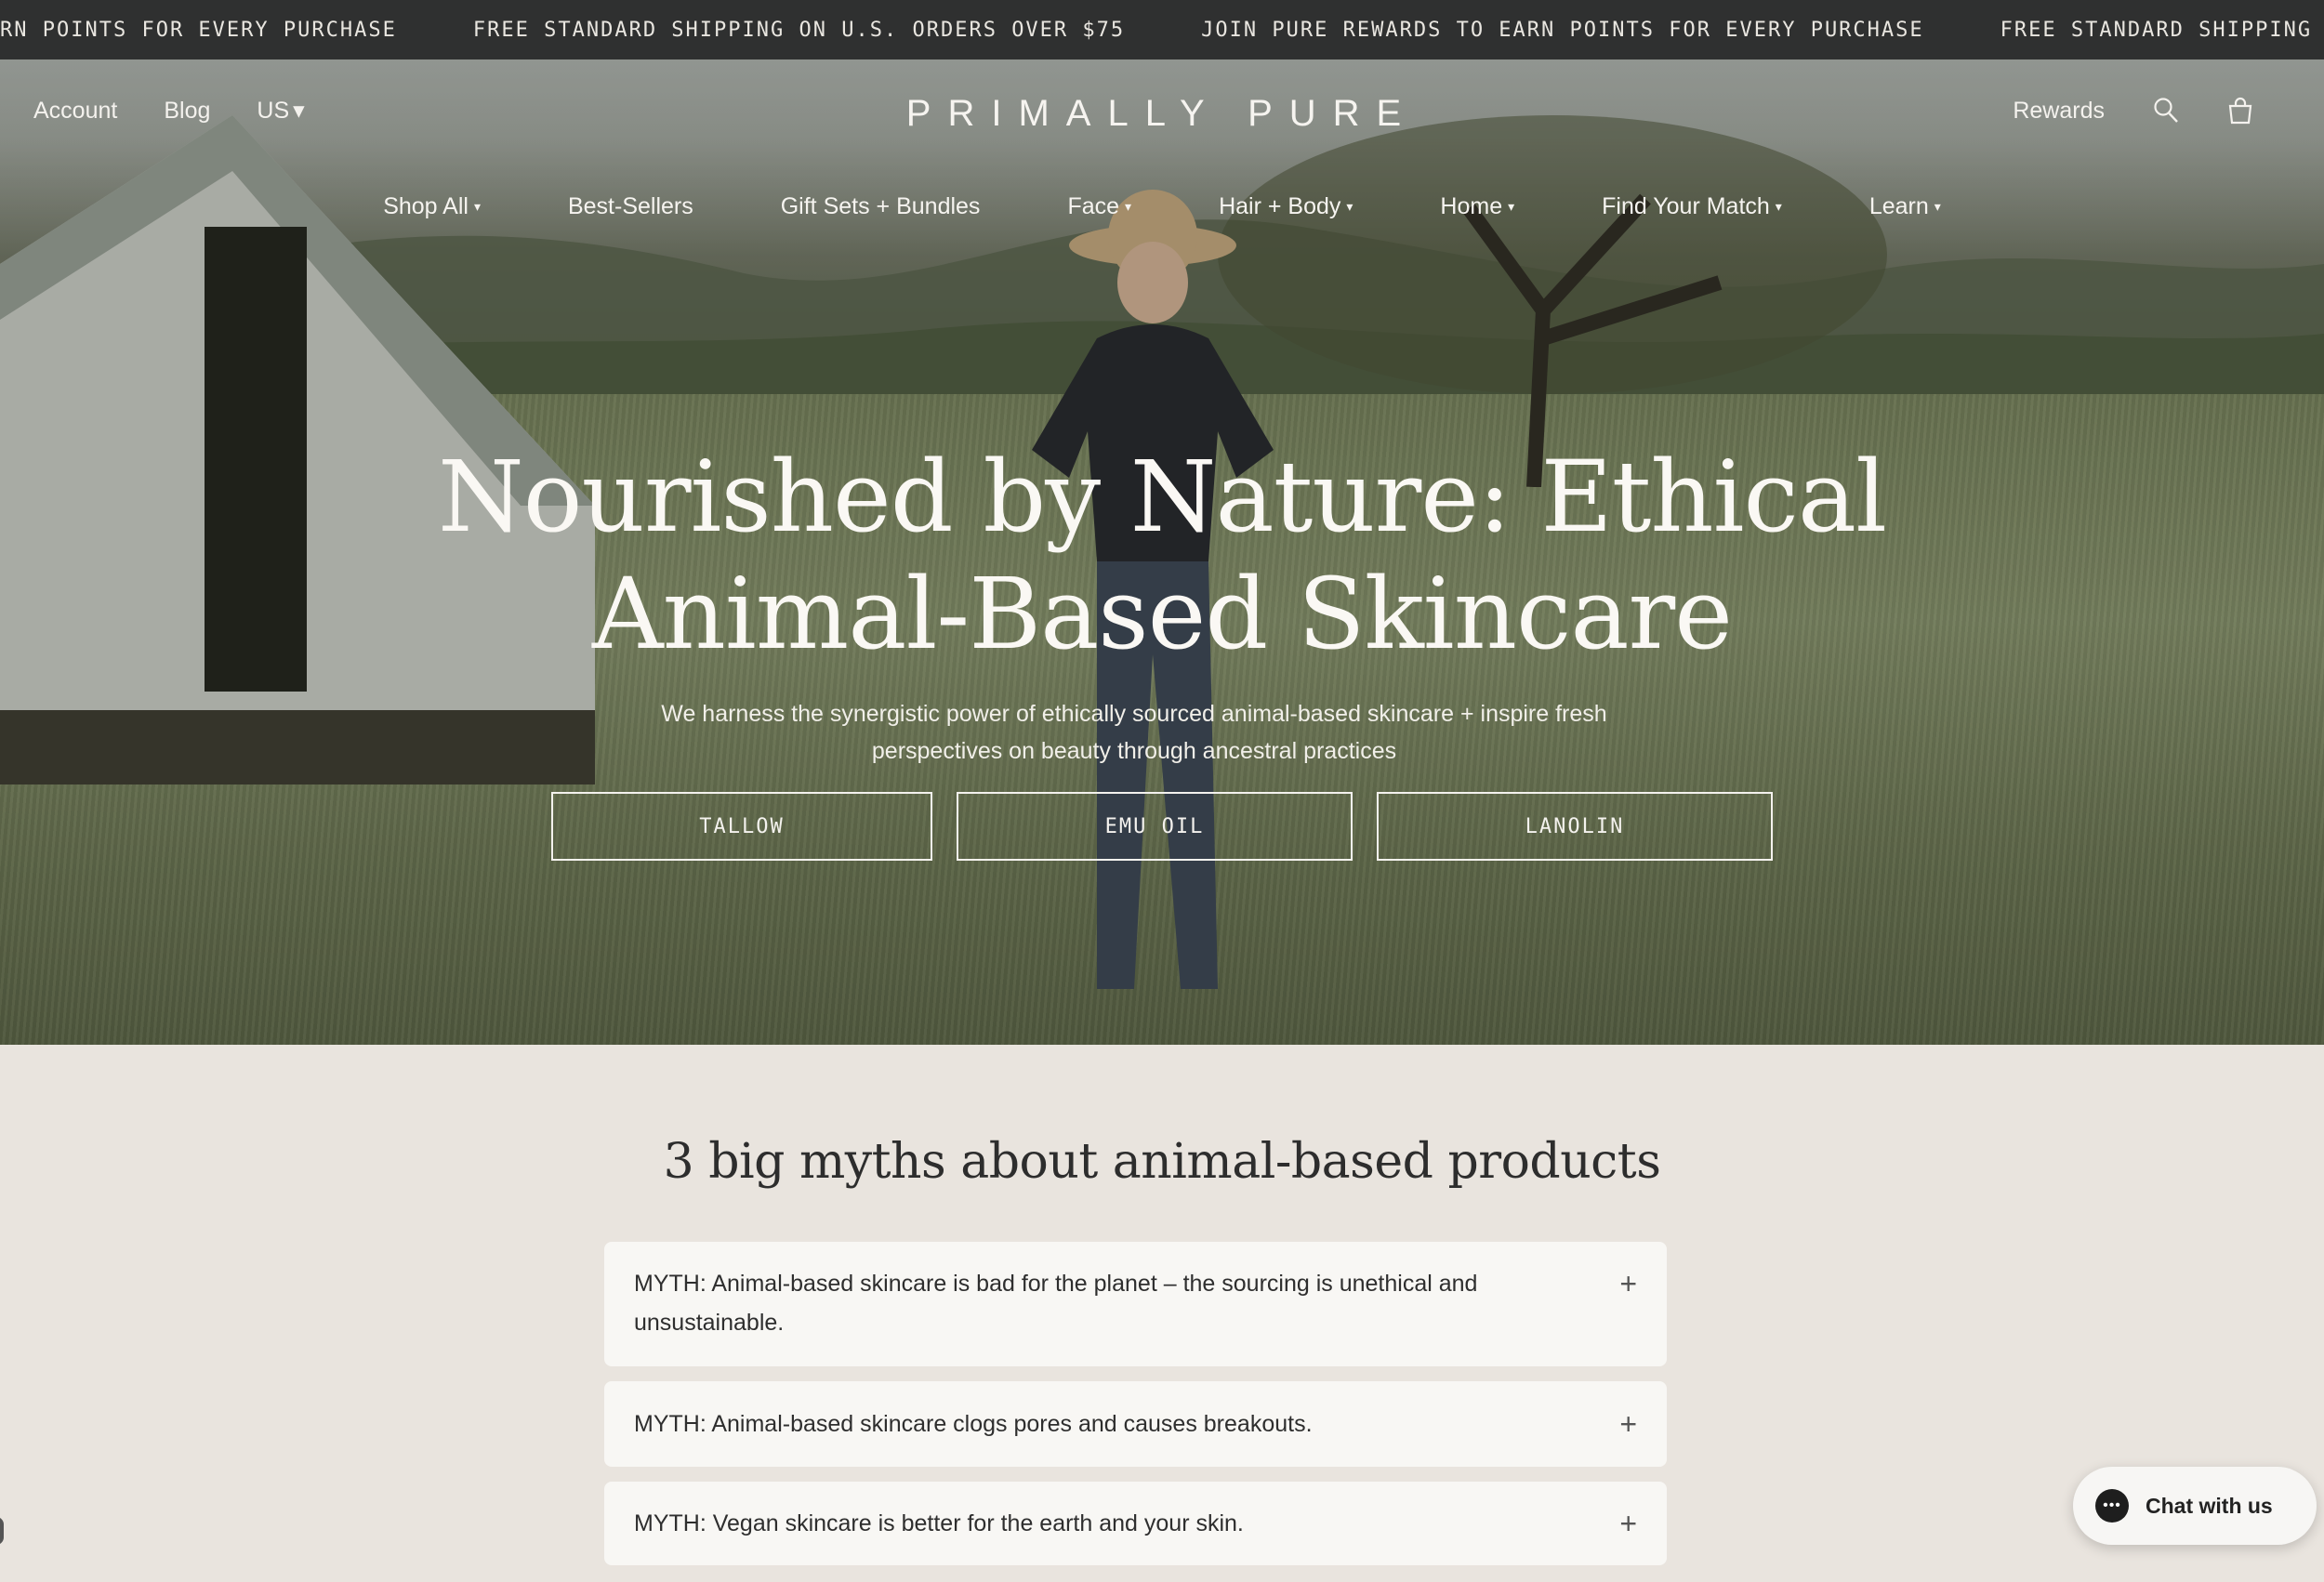 This screenshot has height=1582, width=2324. I want to click on nav-item-home: Home ▾, so click(1477, 206).